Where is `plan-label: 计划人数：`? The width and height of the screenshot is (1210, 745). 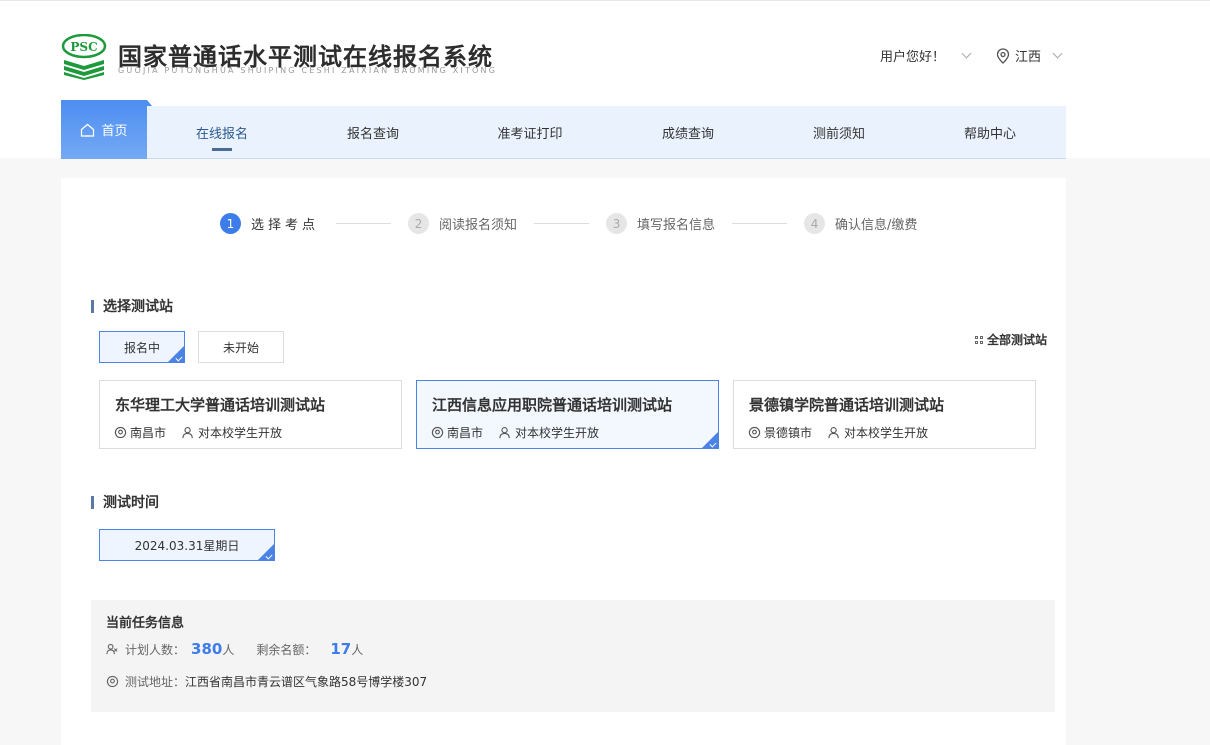 plan-label: 计划人数： is located at coordinates (155, 649).